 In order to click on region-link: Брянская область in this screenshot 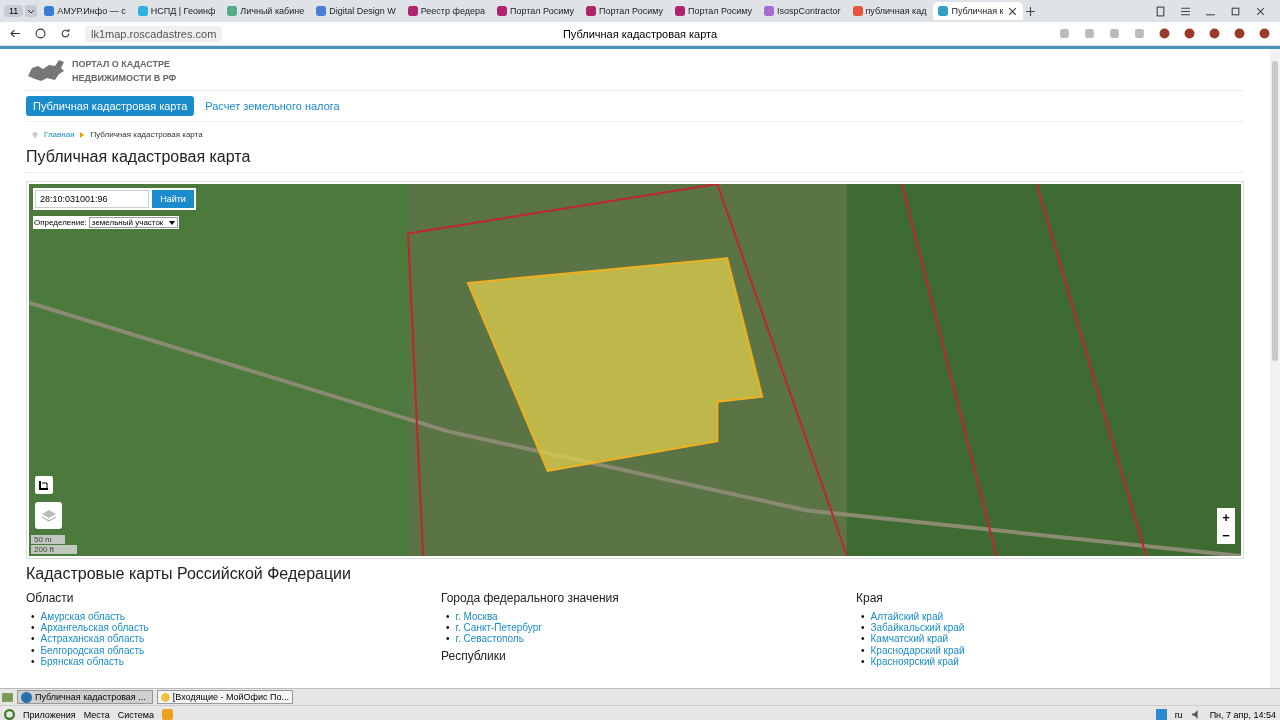, I will do `click(82, 661)`.